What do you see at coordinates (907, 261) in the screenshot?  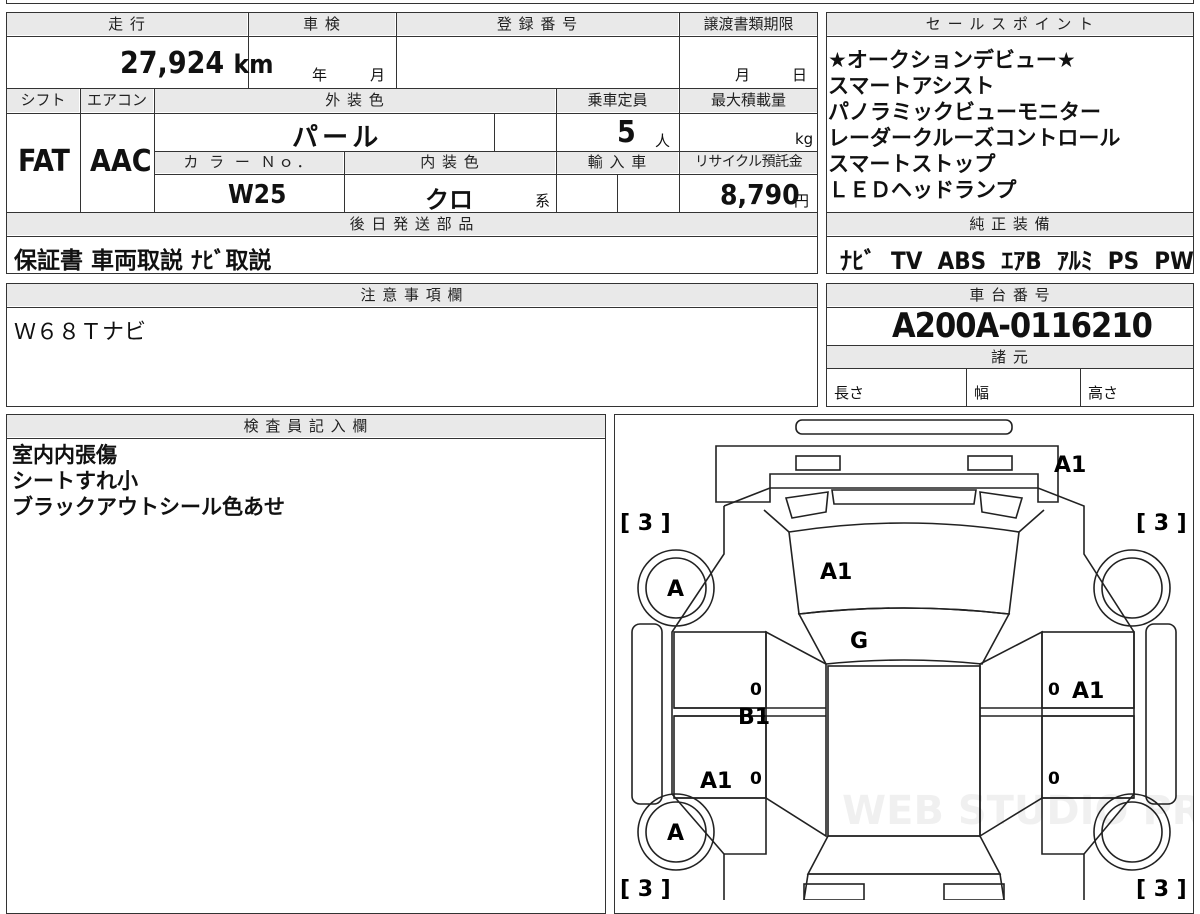 I see `equipment-item: TV` at bounding box center [907, 261].